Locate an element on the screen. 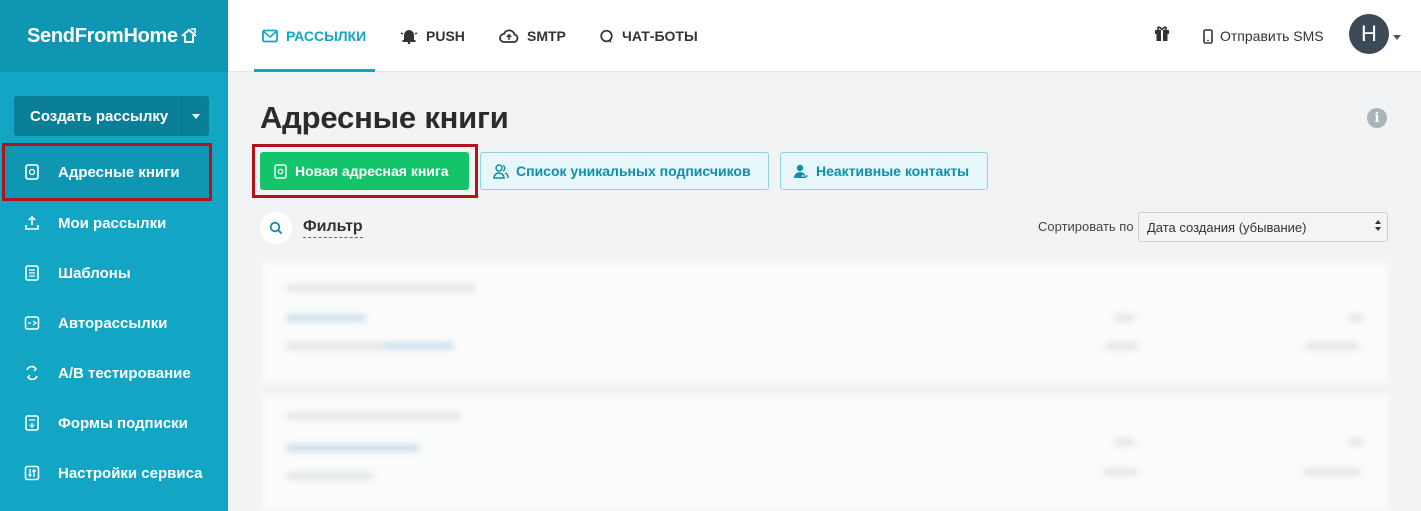  sidebar-item-automation: Авторассылки is located at coordinates (114, 323).